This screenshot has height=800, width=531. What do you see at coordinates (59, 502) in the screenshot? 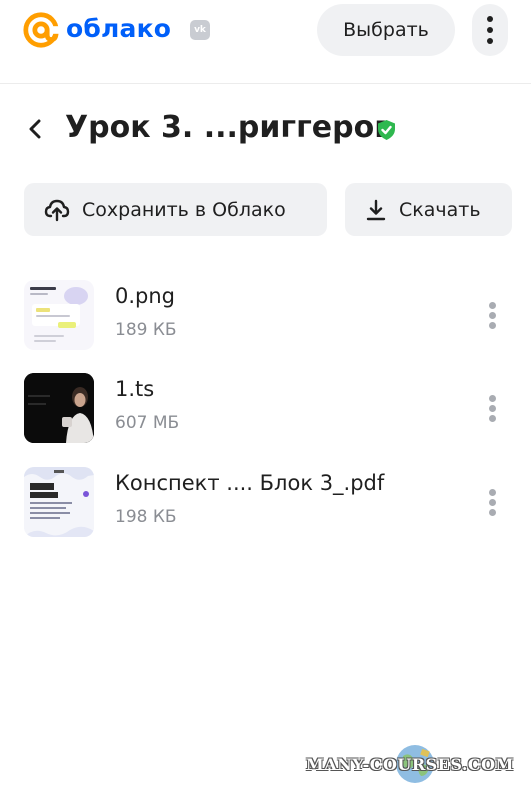
I see `pdf-thumbnail` at bounding box center [59, 502].